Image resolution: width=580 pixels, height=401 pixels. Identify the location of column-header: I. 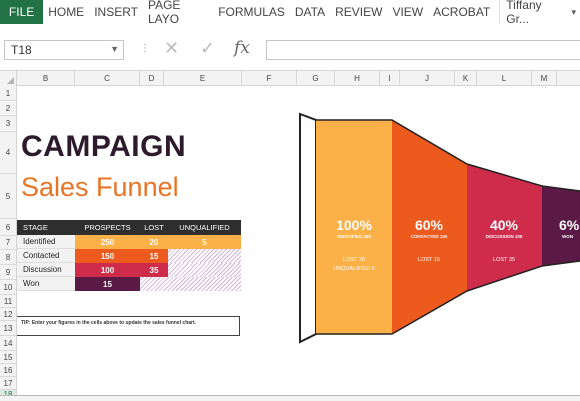
(390, 78).